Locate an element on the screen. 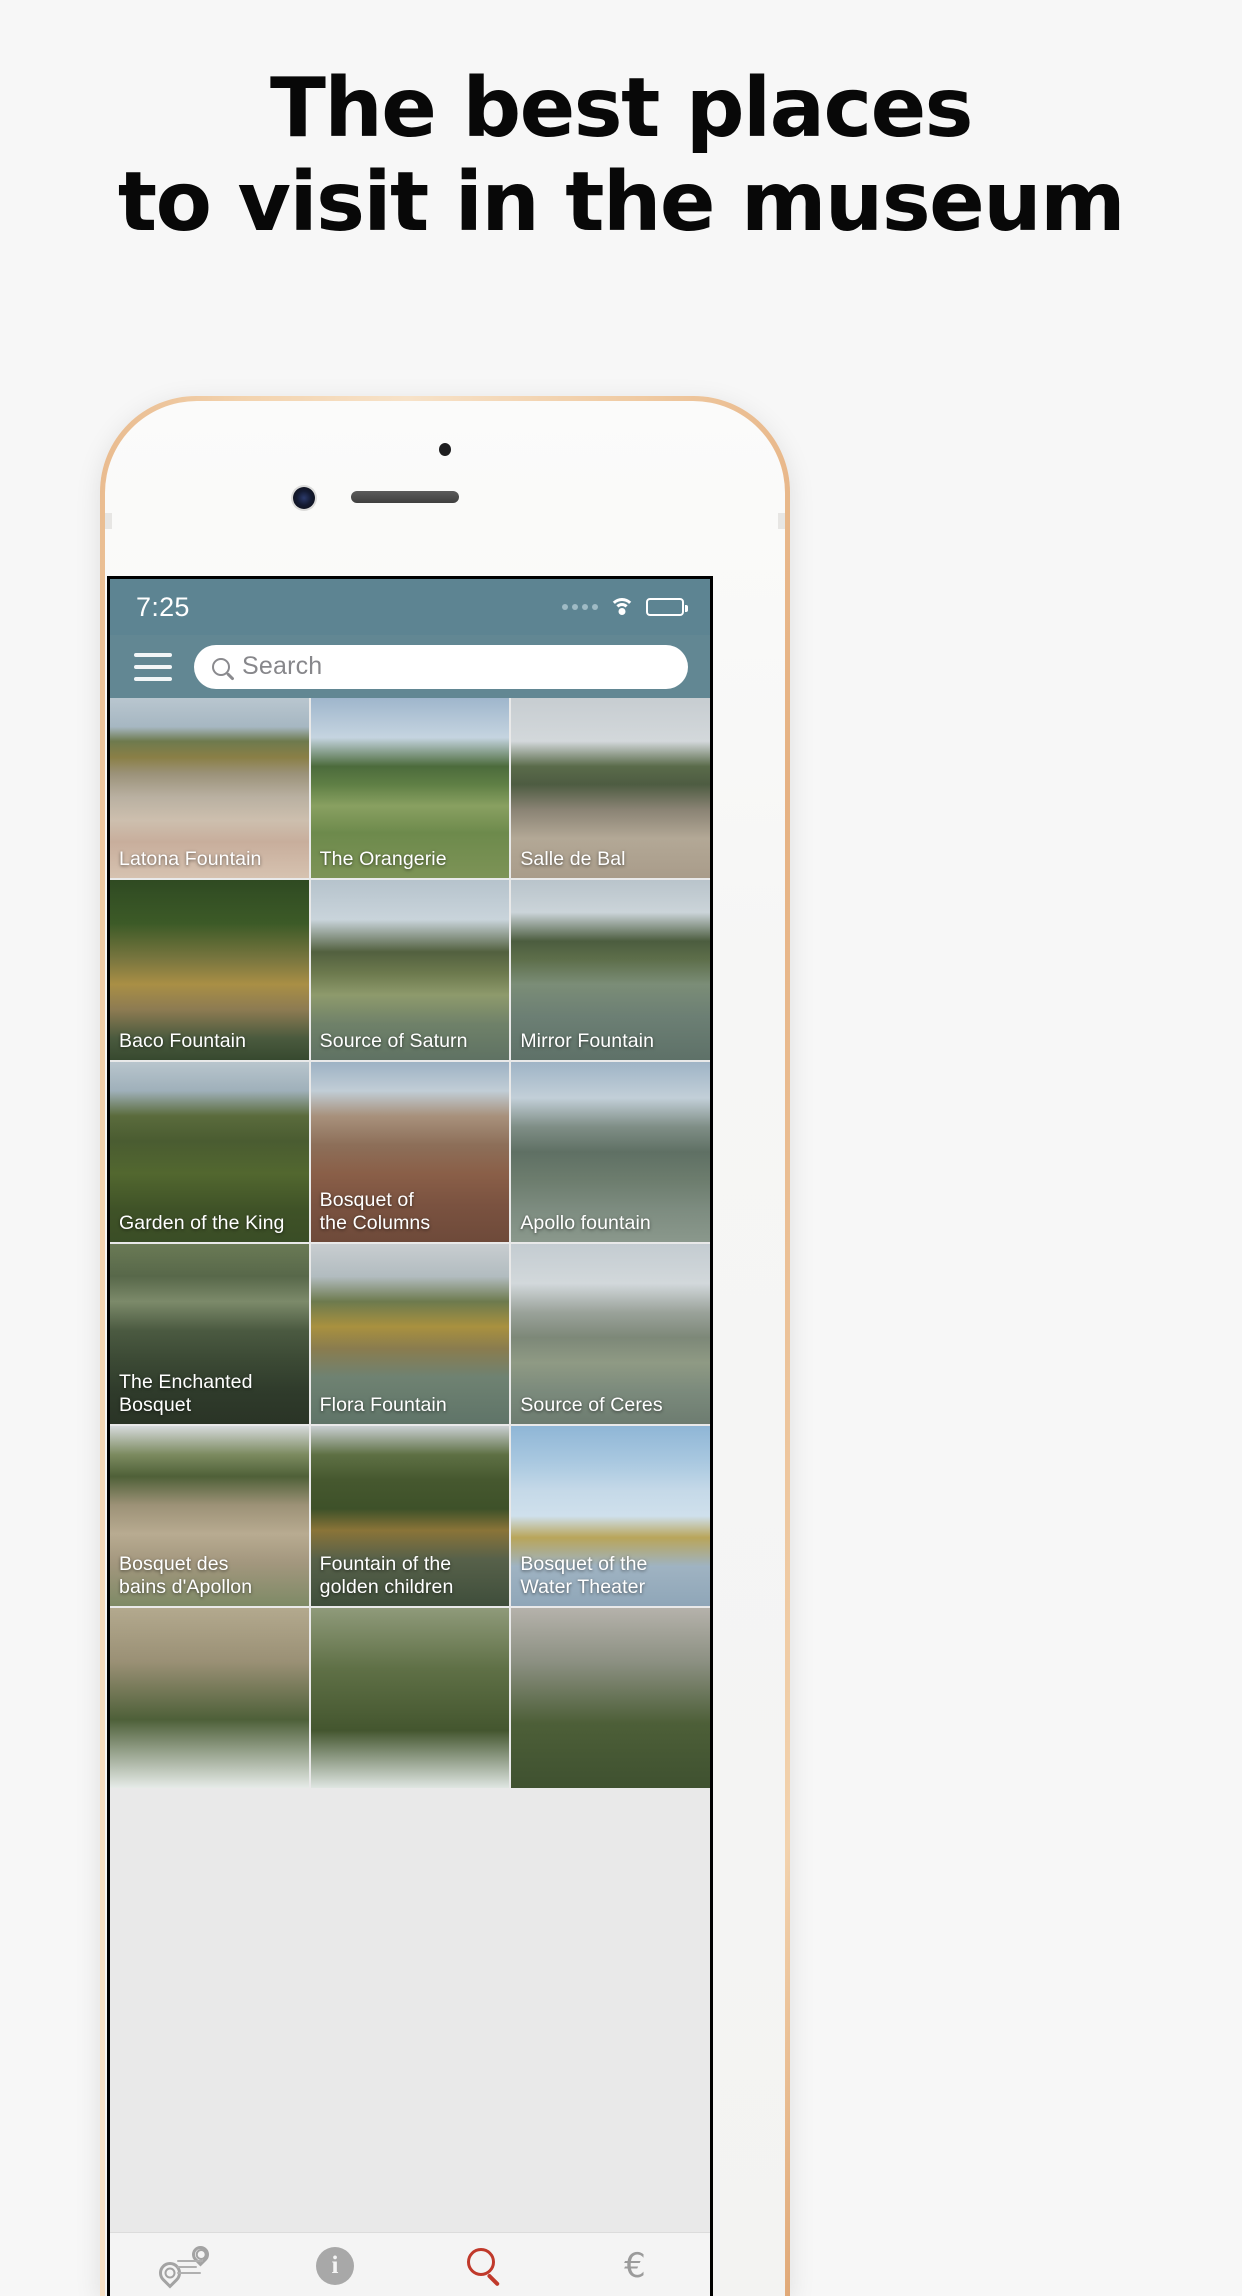 This screenshot has width=1242, height=2296. euro-icon: € is located at coordinates (635, 2265).